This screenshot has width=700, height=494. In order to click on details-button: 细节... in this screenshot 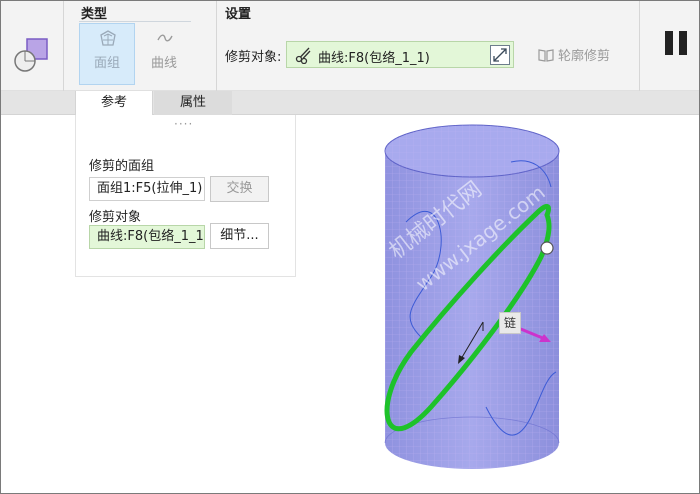, I will do `click(239, 236)`.